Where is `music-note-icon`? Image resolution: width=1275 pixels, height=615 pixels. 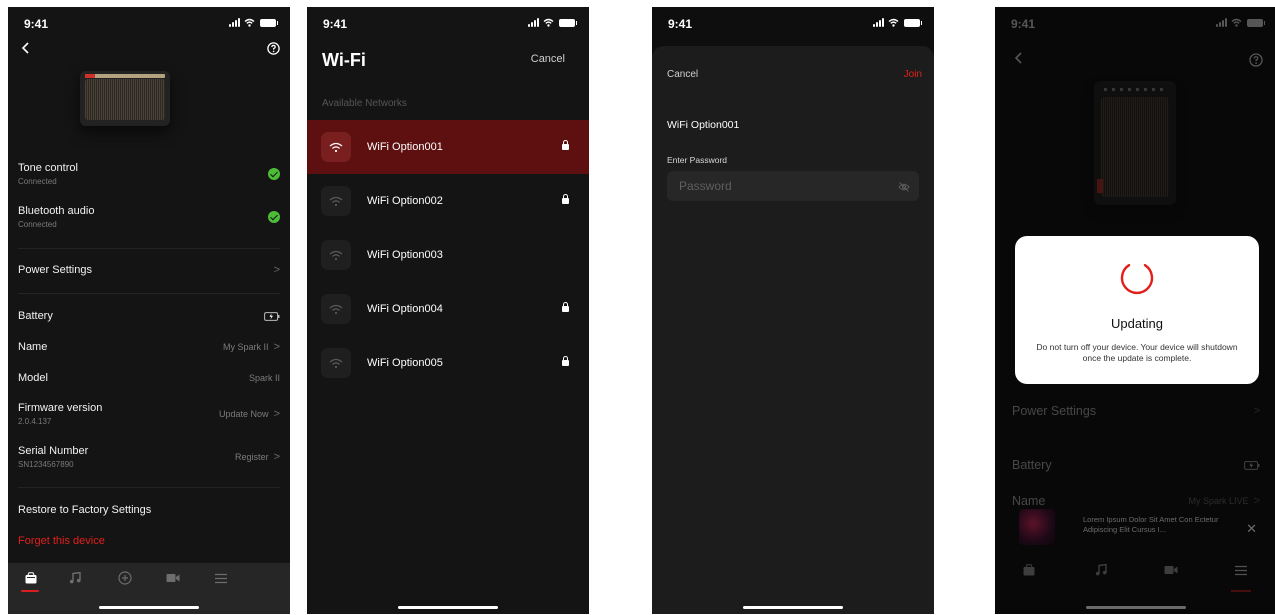 music-note-icon is located at coordinates (75, 578).